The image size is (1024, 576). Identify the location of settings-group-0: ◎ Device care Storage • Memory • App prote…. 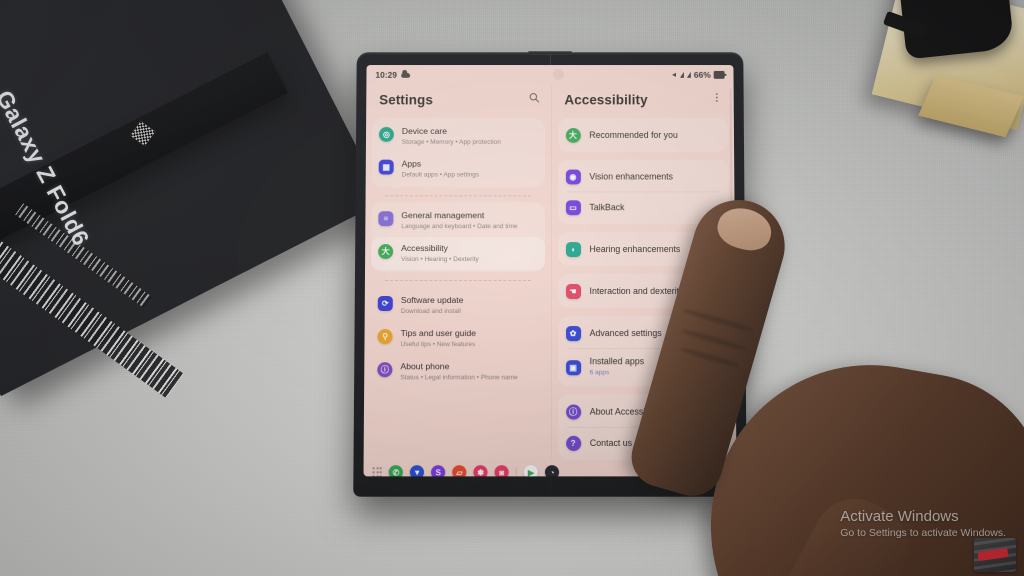
(458, 153).